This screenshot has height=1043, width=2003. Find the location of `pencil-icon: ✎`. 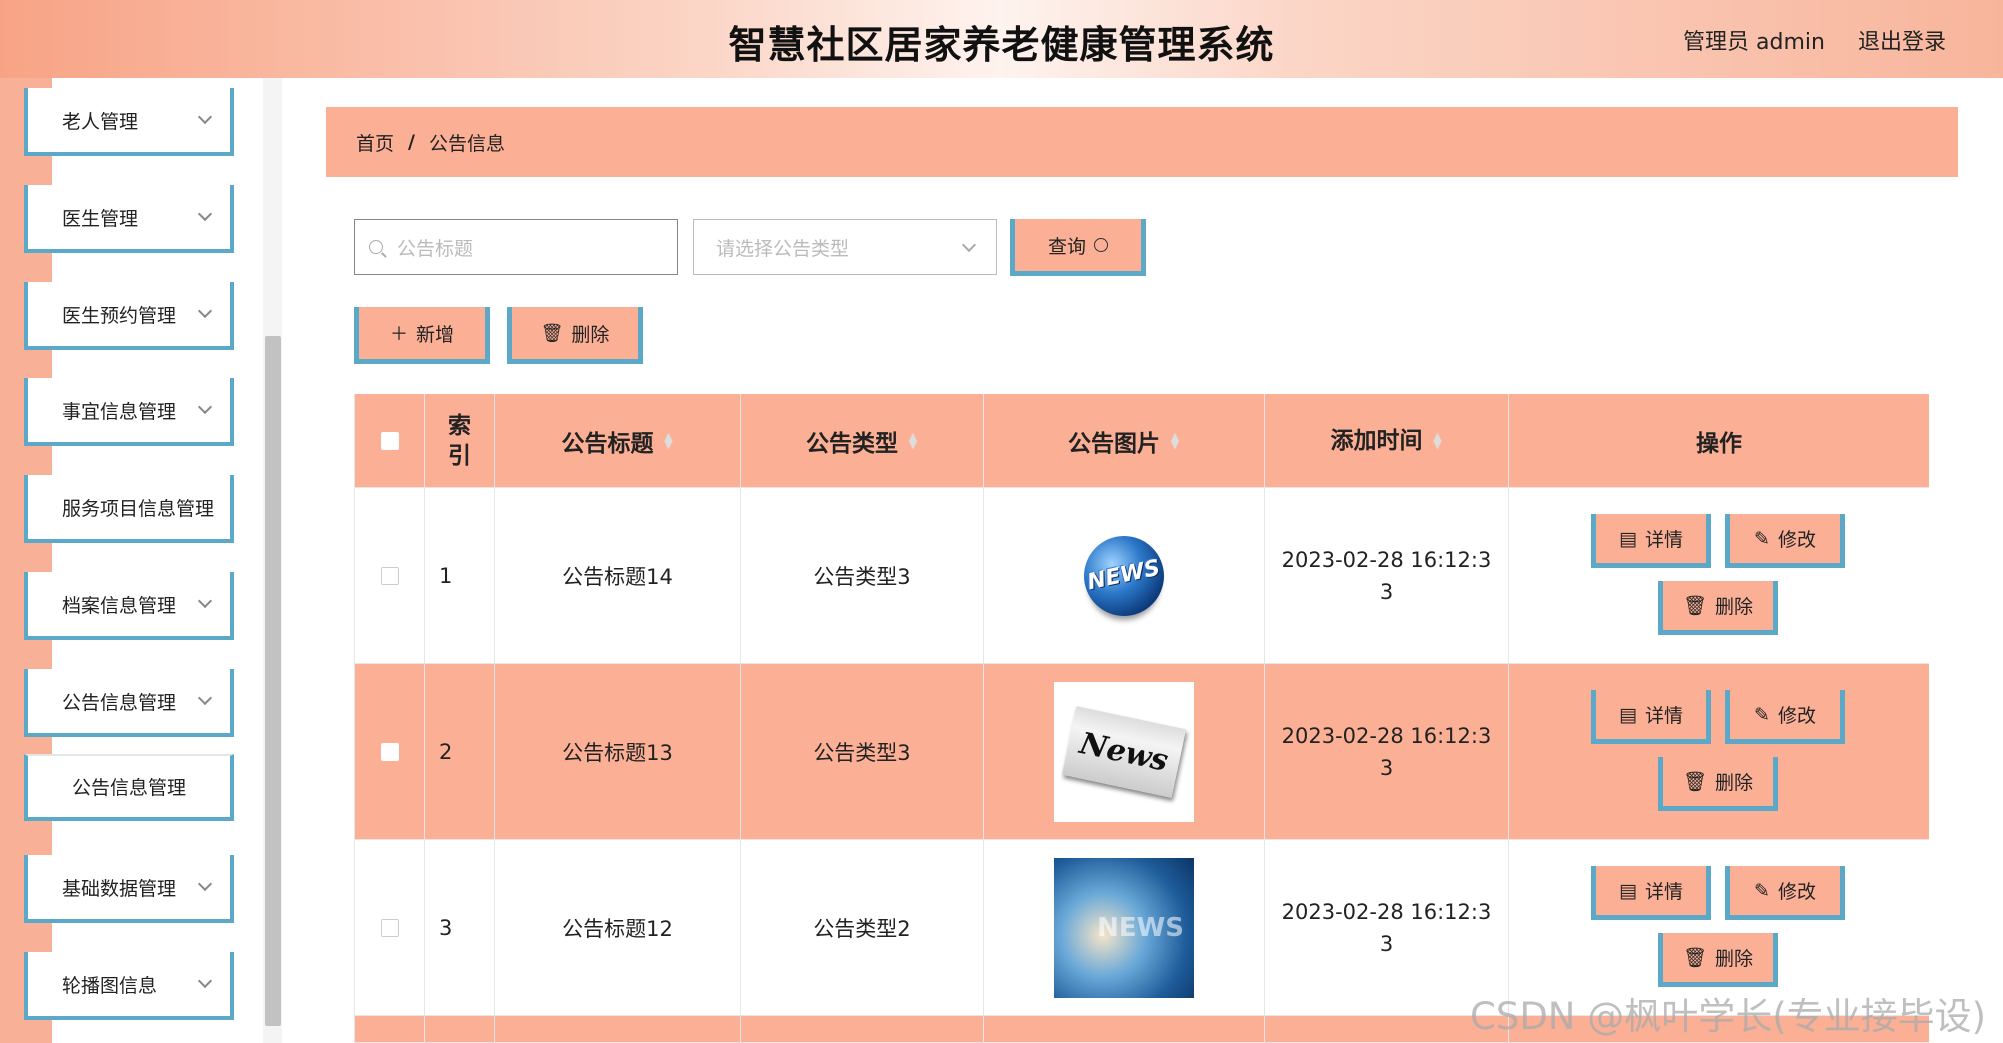

pencil-icon: ✎ is located at coordinates (1762, 890).